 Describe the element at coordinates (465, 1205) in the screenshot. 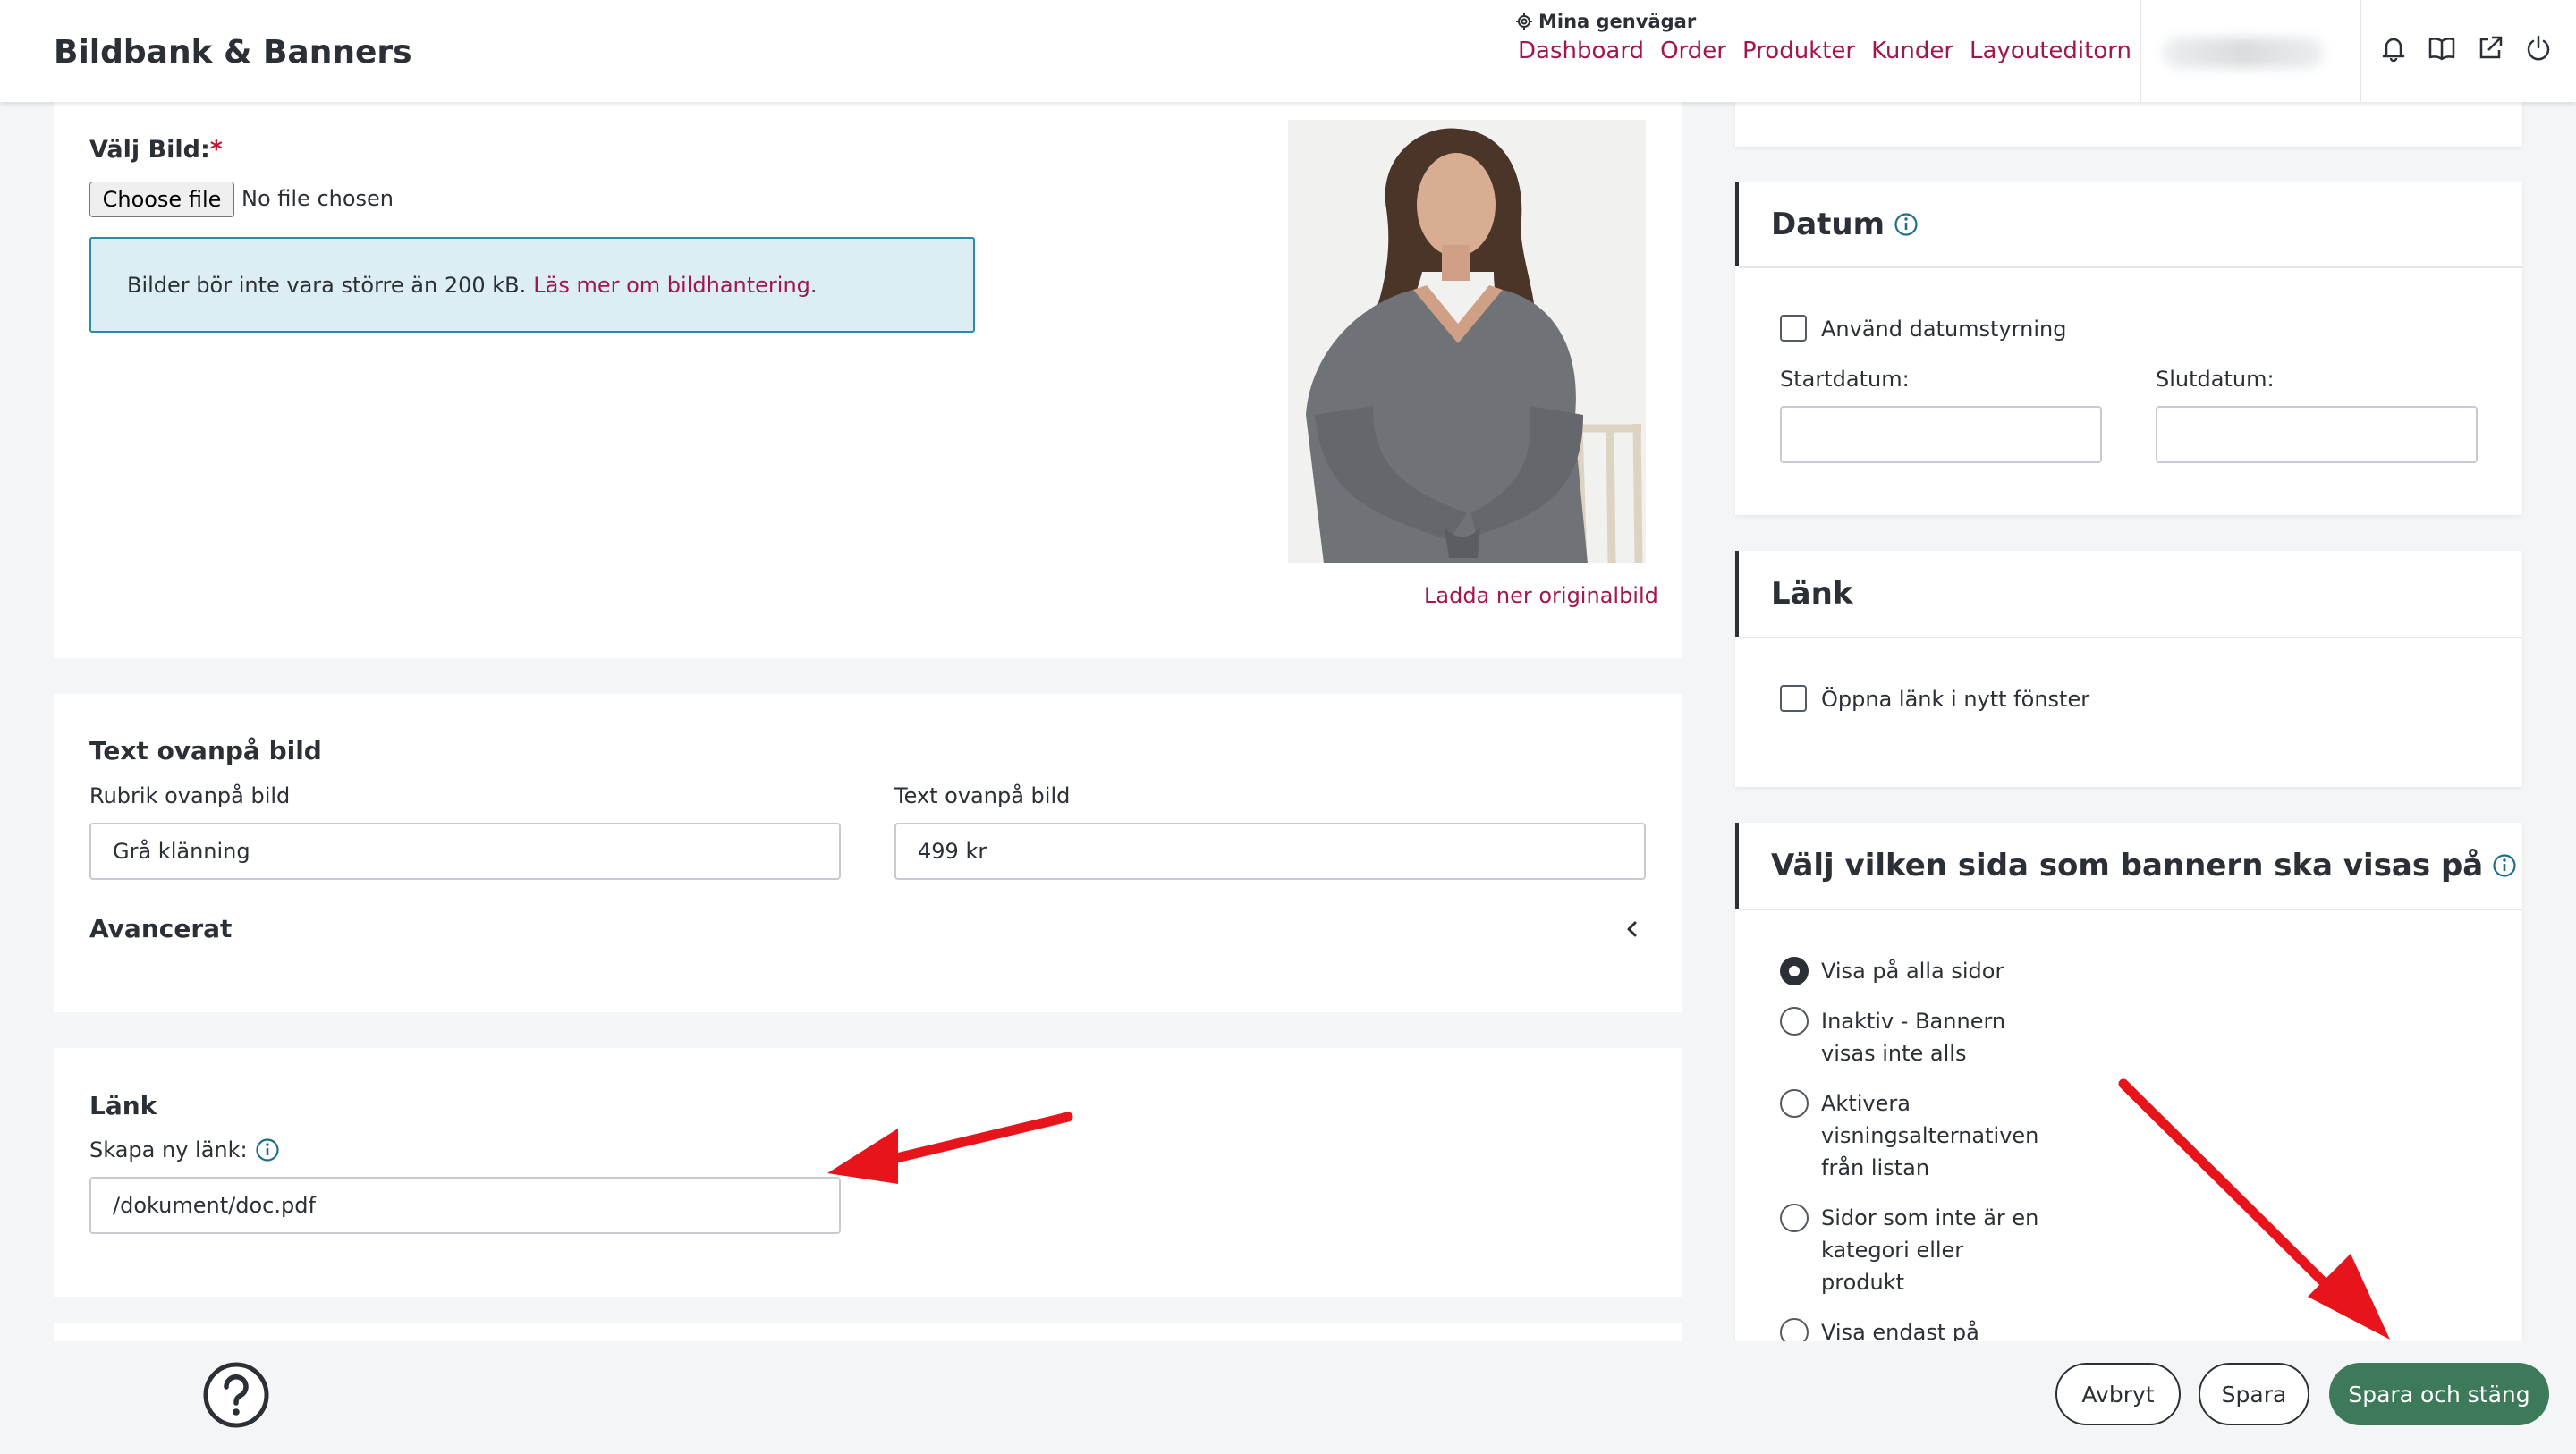

I see `link-url-input: /dokument/doc.pdf` at that location.